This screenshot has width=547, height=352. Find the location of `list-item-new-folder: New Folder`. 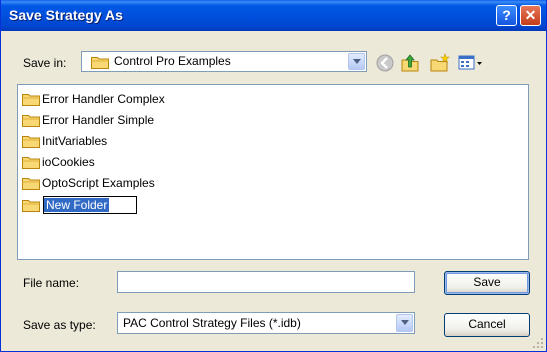

list-item-new-folder: New Folder is located at coordinates (172, 205).